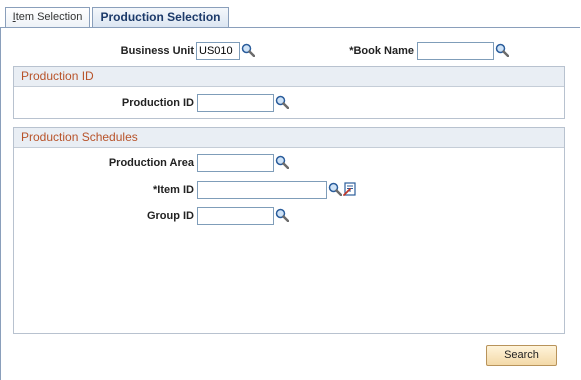 Image resolution: width=581 pixels, height=380 pixels. I want to click on item-id-label: *Item ID, so click(173, 190).